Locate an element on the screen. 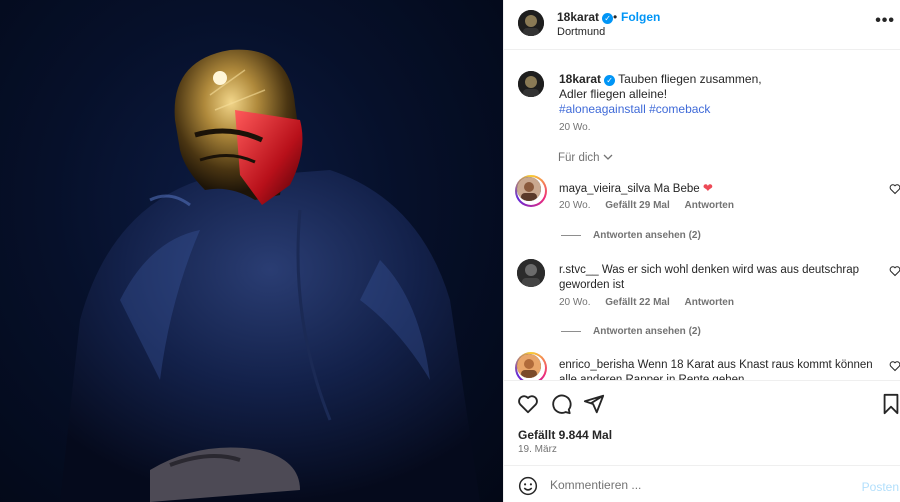 The height and width of the screenshot is (502, 900). share-icon is located at coordinates (594, 404).